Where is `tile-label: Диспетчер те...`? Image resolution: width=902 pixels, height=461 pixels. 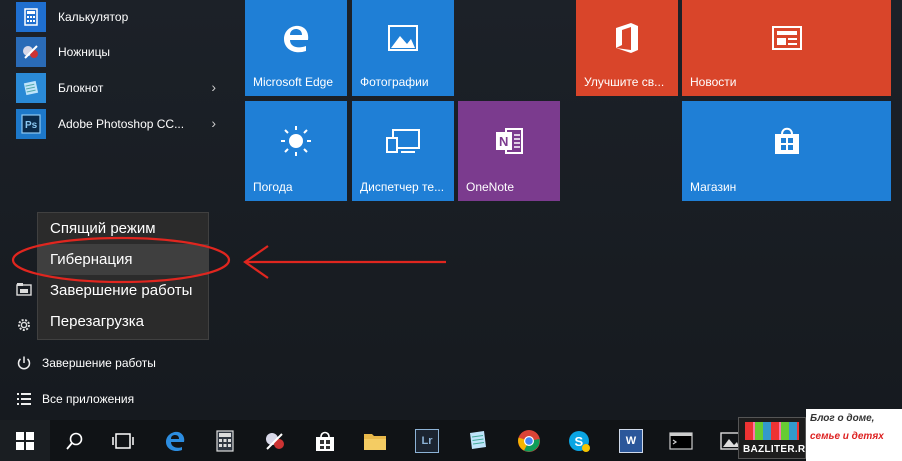
tile-label: Диспетчер те... is located at coordinates (402, 187).